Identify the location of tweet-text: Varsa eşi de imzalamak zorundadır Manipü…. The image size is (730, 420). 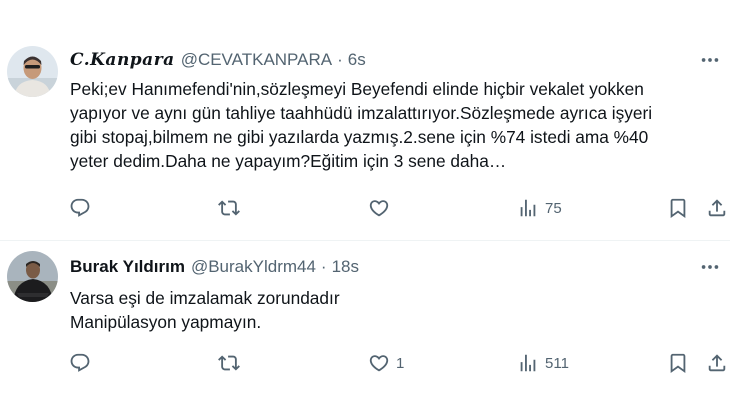
(205, 310).